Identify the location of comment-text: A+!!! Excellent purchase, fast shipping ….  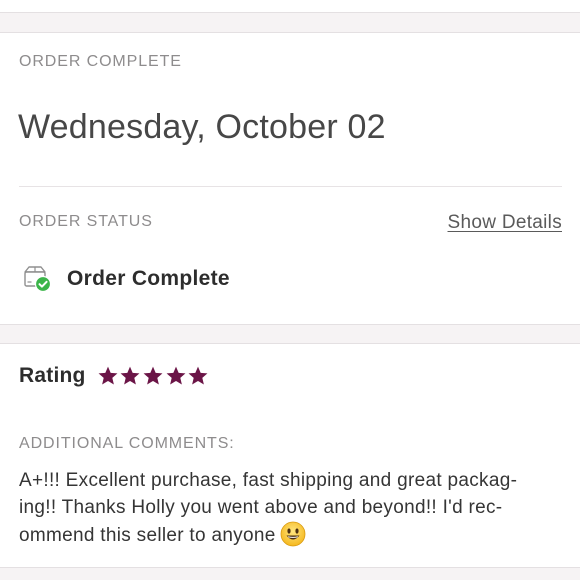
(291, 509).